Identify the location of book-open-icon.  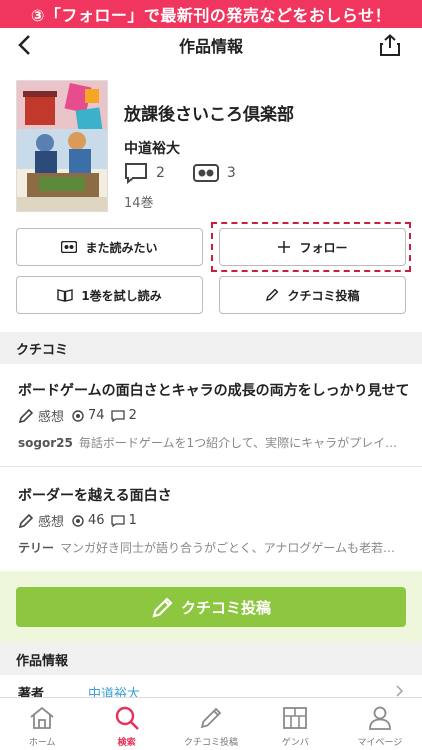
(65, 295).